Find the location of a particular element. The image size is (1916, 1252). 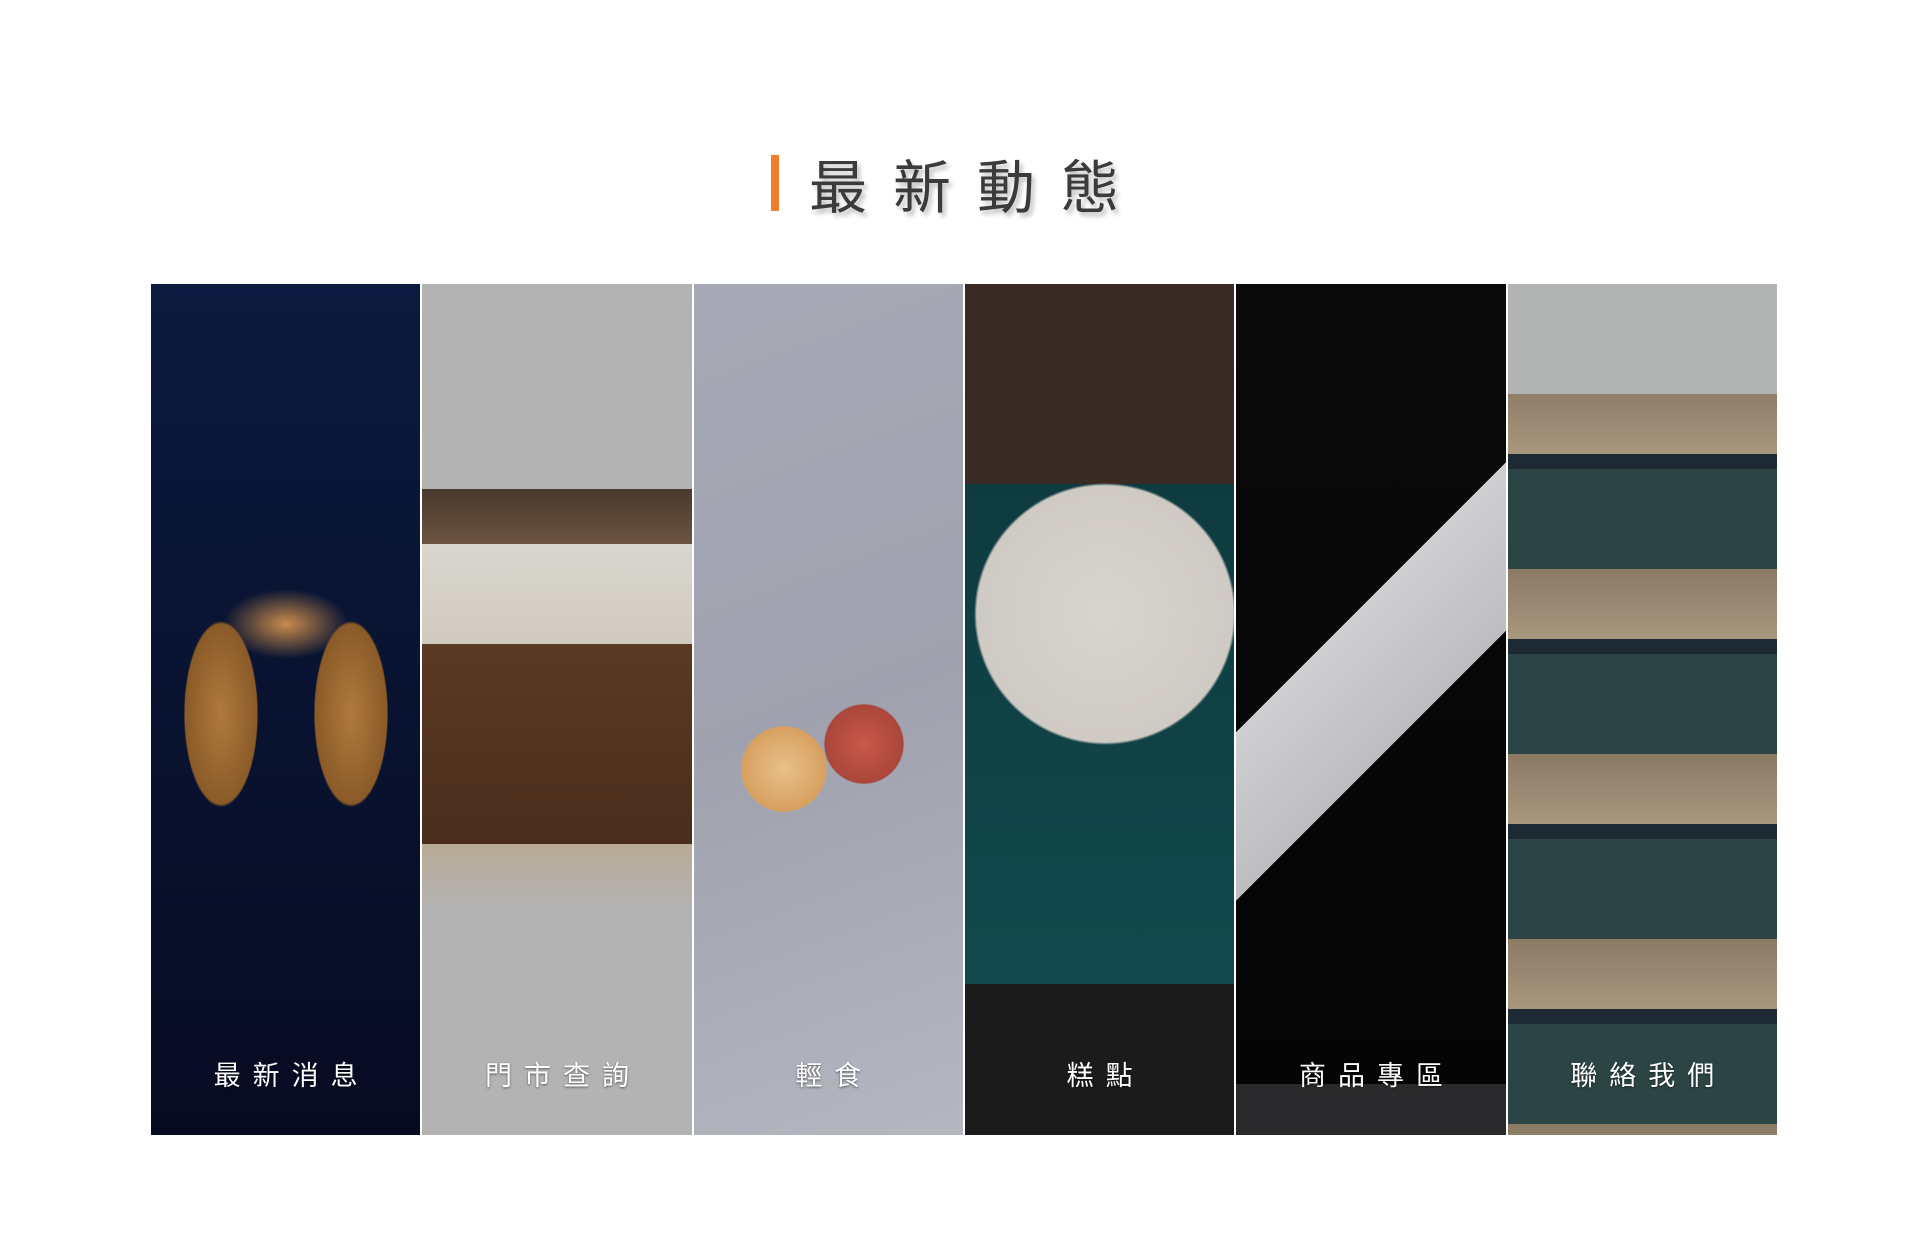

panel-store-locator: 門市查詢 is located at coordinates (557, 709).